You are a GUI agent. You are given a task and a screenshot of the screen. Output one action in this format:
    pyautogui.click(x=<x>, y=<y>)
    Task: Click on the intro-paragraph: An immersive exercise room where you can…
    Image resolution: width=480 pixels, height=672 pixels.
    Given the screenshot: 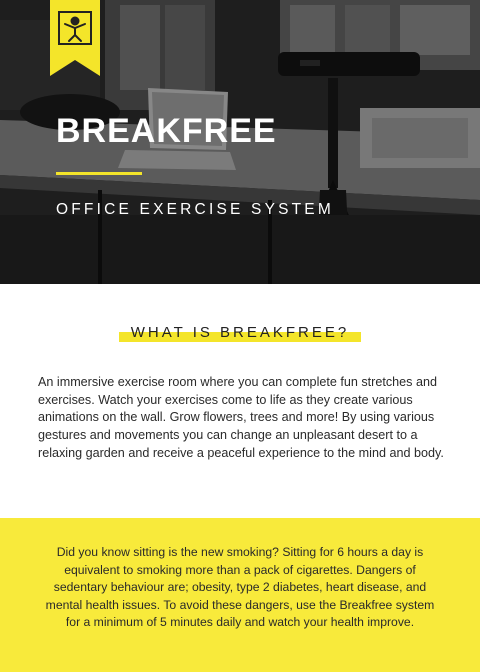 What is the action you would take?
    pyautogui.click(x=241, y=417)
    